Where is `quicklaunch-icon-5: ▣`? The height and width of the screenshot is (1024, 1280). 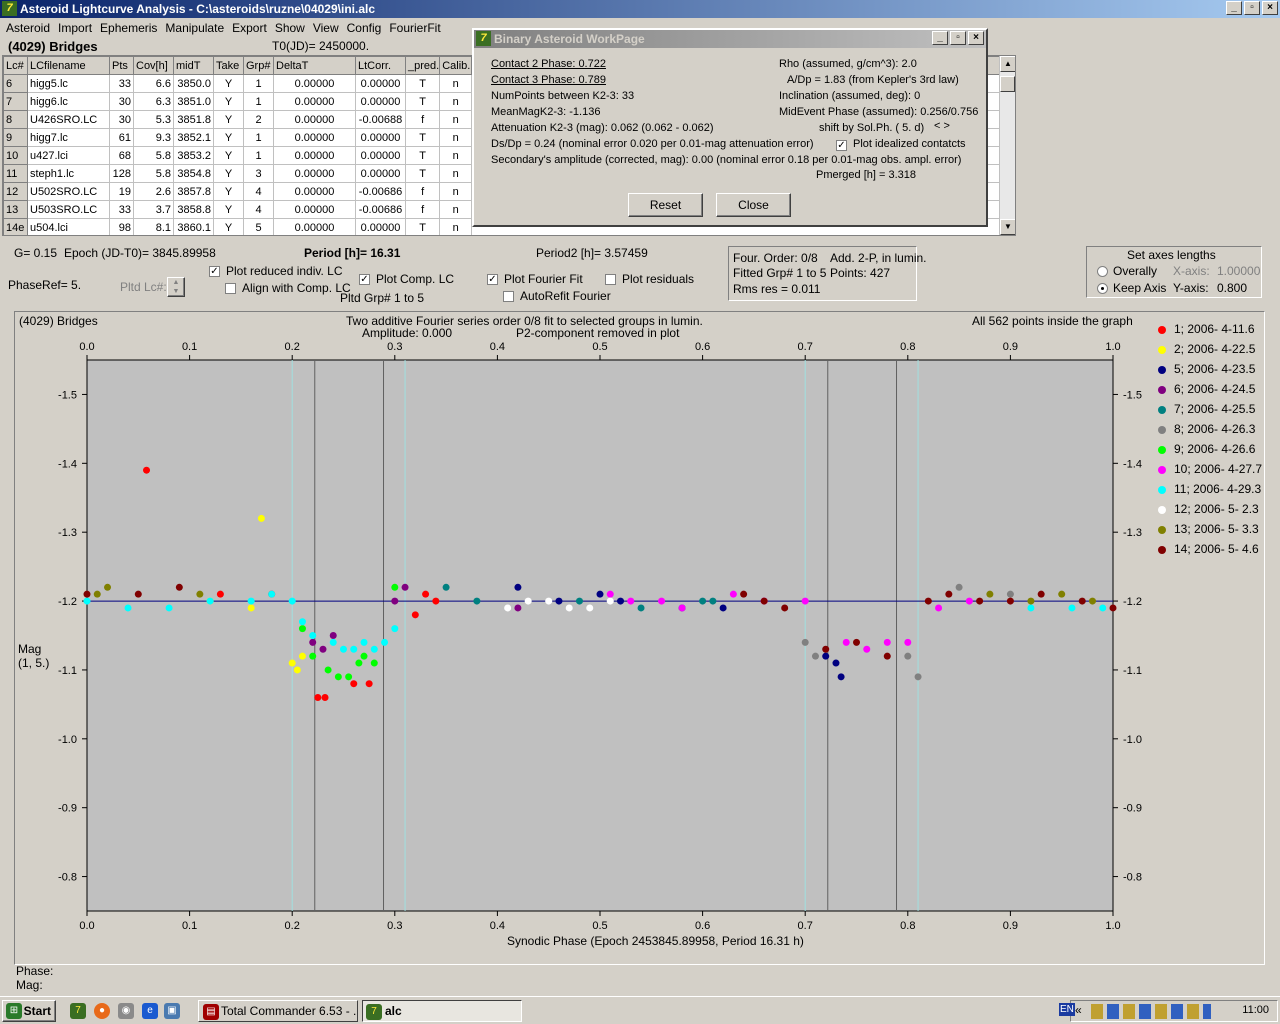
quicklaunch-icon-5: ▣ is located at coordinates (172, 1011).